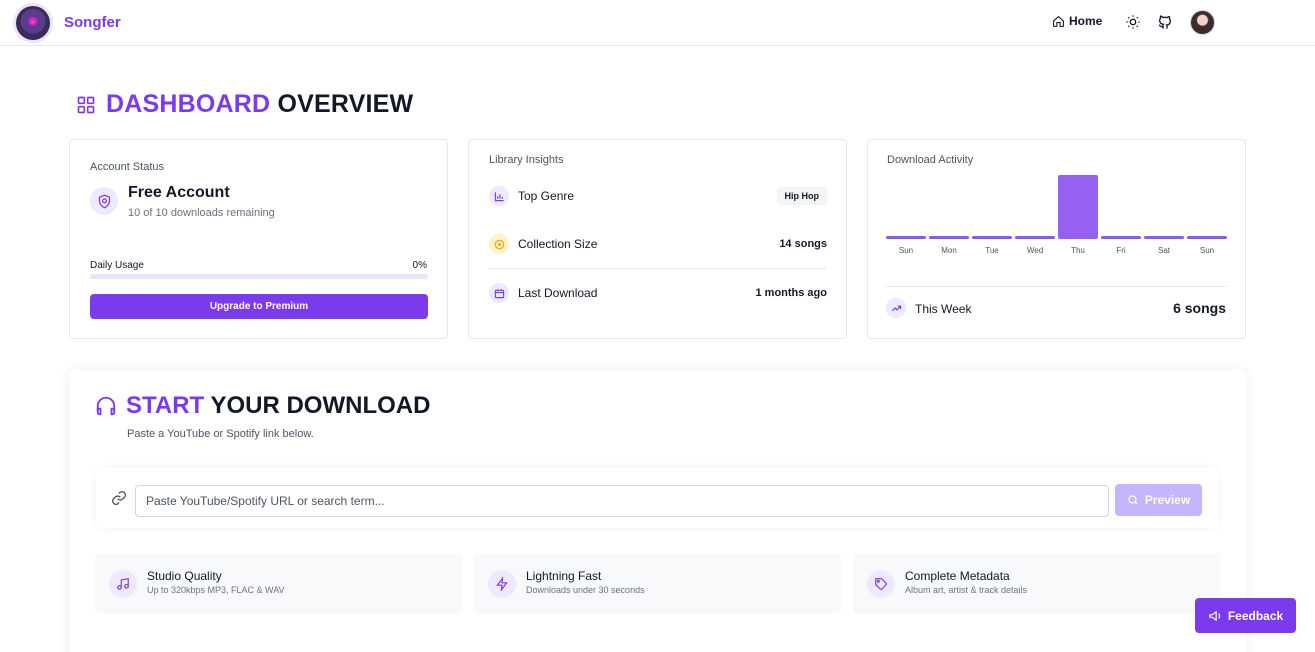 Image resolution: width=1315 pixels, height=652 pixels. Describe the element at coordinates (546, 196) in the screenshot. I see `insight-label: Top Genre` at that location.